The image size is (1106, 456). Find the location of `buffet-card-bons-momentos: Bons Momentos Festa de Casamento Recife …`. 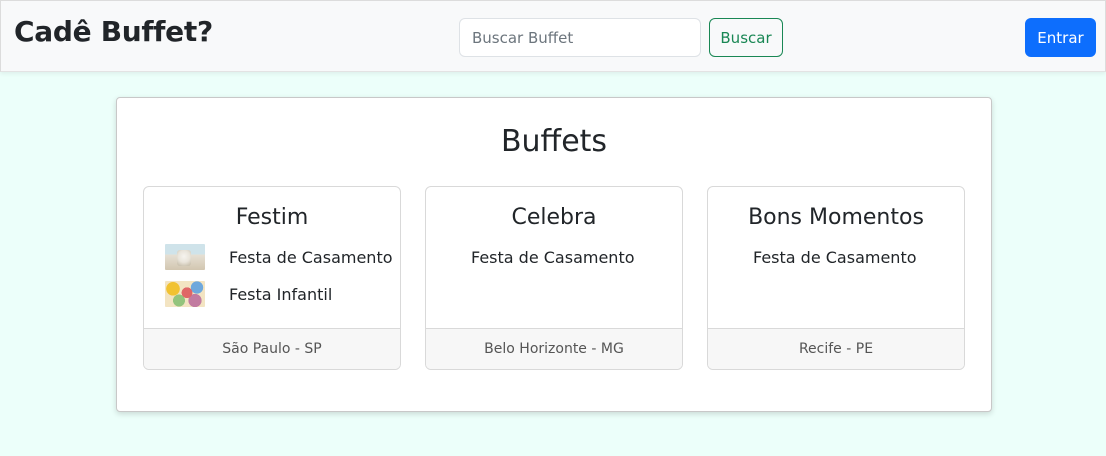

buffet-card-bons-momentos: Bons Momentos Festa de Casamento Recife … is located at coordinates (836, 278).